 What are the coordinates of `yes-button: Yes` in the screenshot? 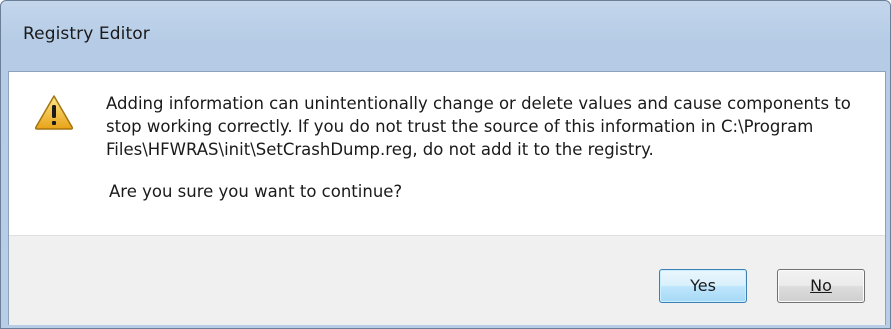 It's located at (703, 286).